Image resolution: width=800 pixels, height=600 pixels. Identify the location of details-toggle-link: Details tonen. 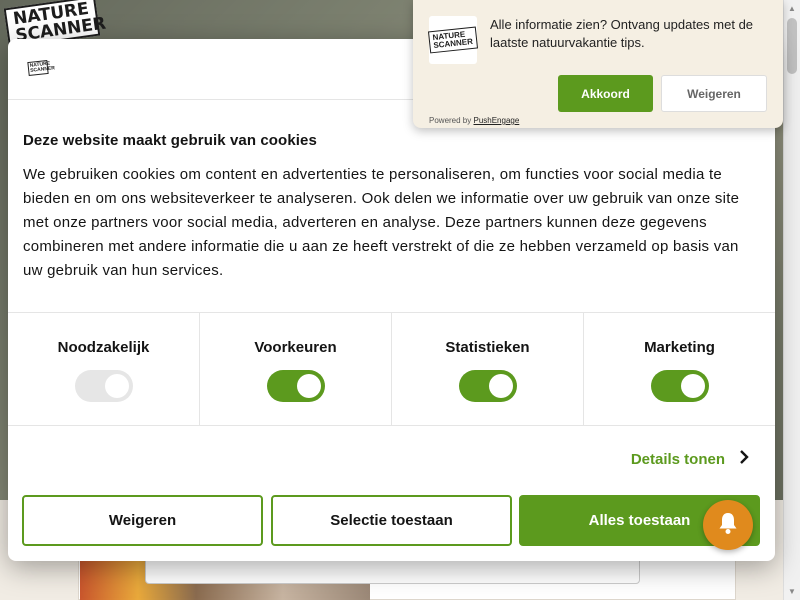
(690, 459).